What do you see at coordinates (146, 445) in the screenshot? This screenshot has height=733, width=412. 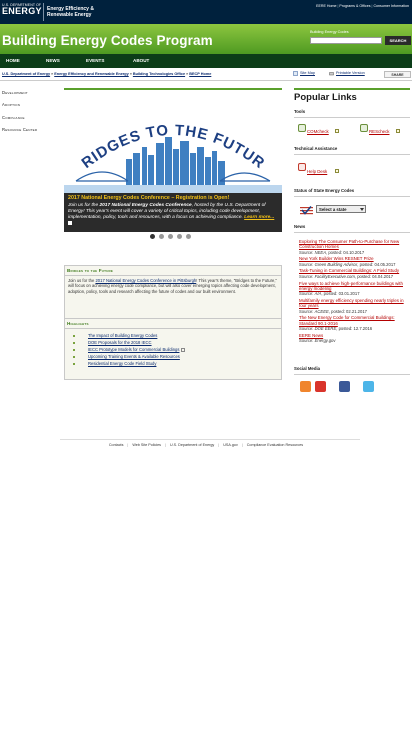 I see `footer-policies: Web Site Policies` at bounding box center [146, 445].